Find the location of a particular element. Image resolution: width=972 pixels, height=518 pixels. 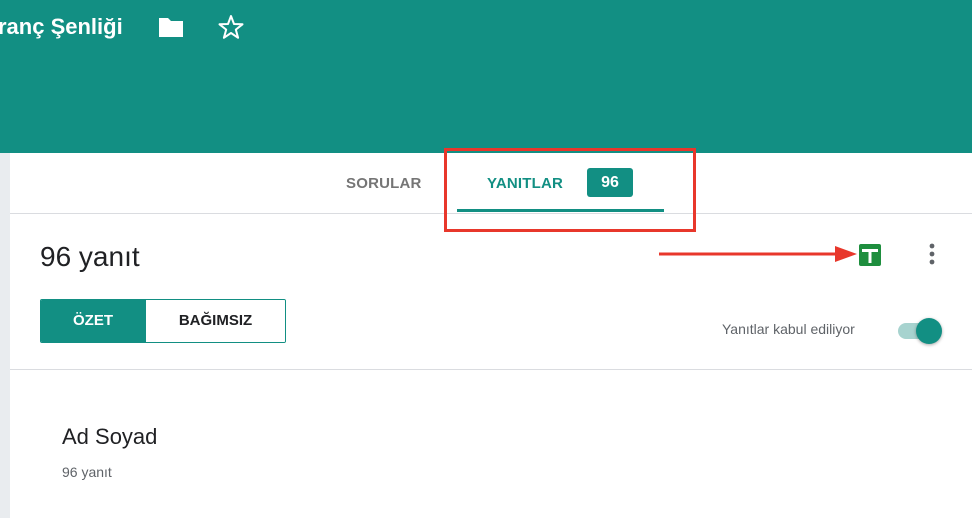

form-title: ranç Şenliği is located at coordinates (61, 27).